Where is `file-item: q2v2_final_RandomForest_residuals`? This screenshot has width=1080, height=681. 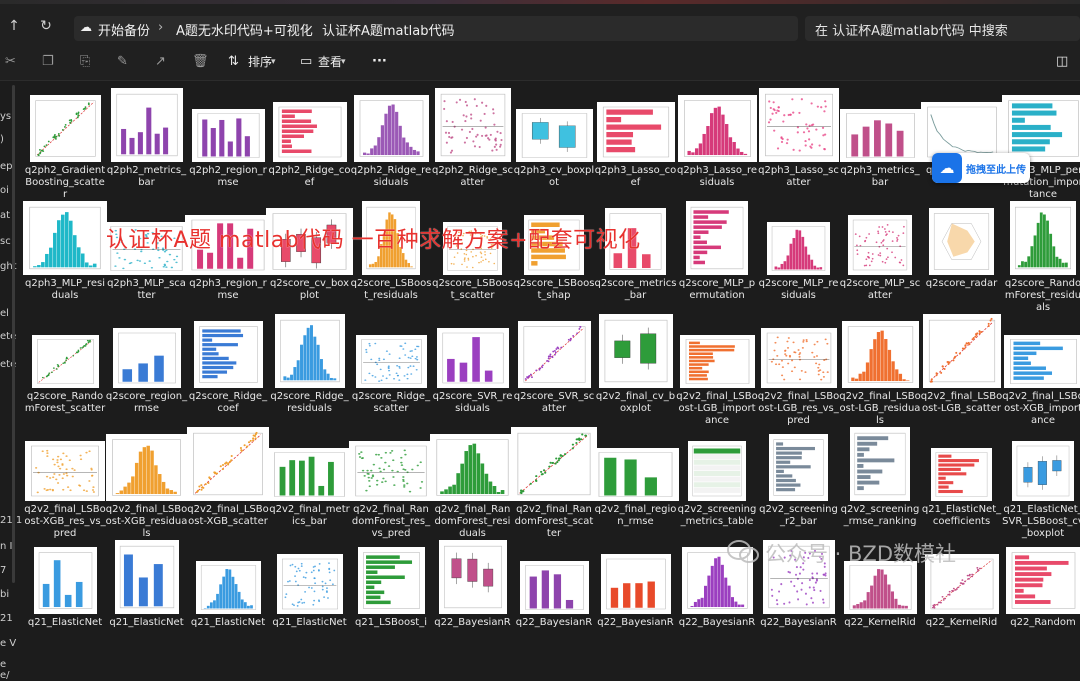
file-item: q2v2_final_RandomForest_residuals is located at coordinates (473, 477).